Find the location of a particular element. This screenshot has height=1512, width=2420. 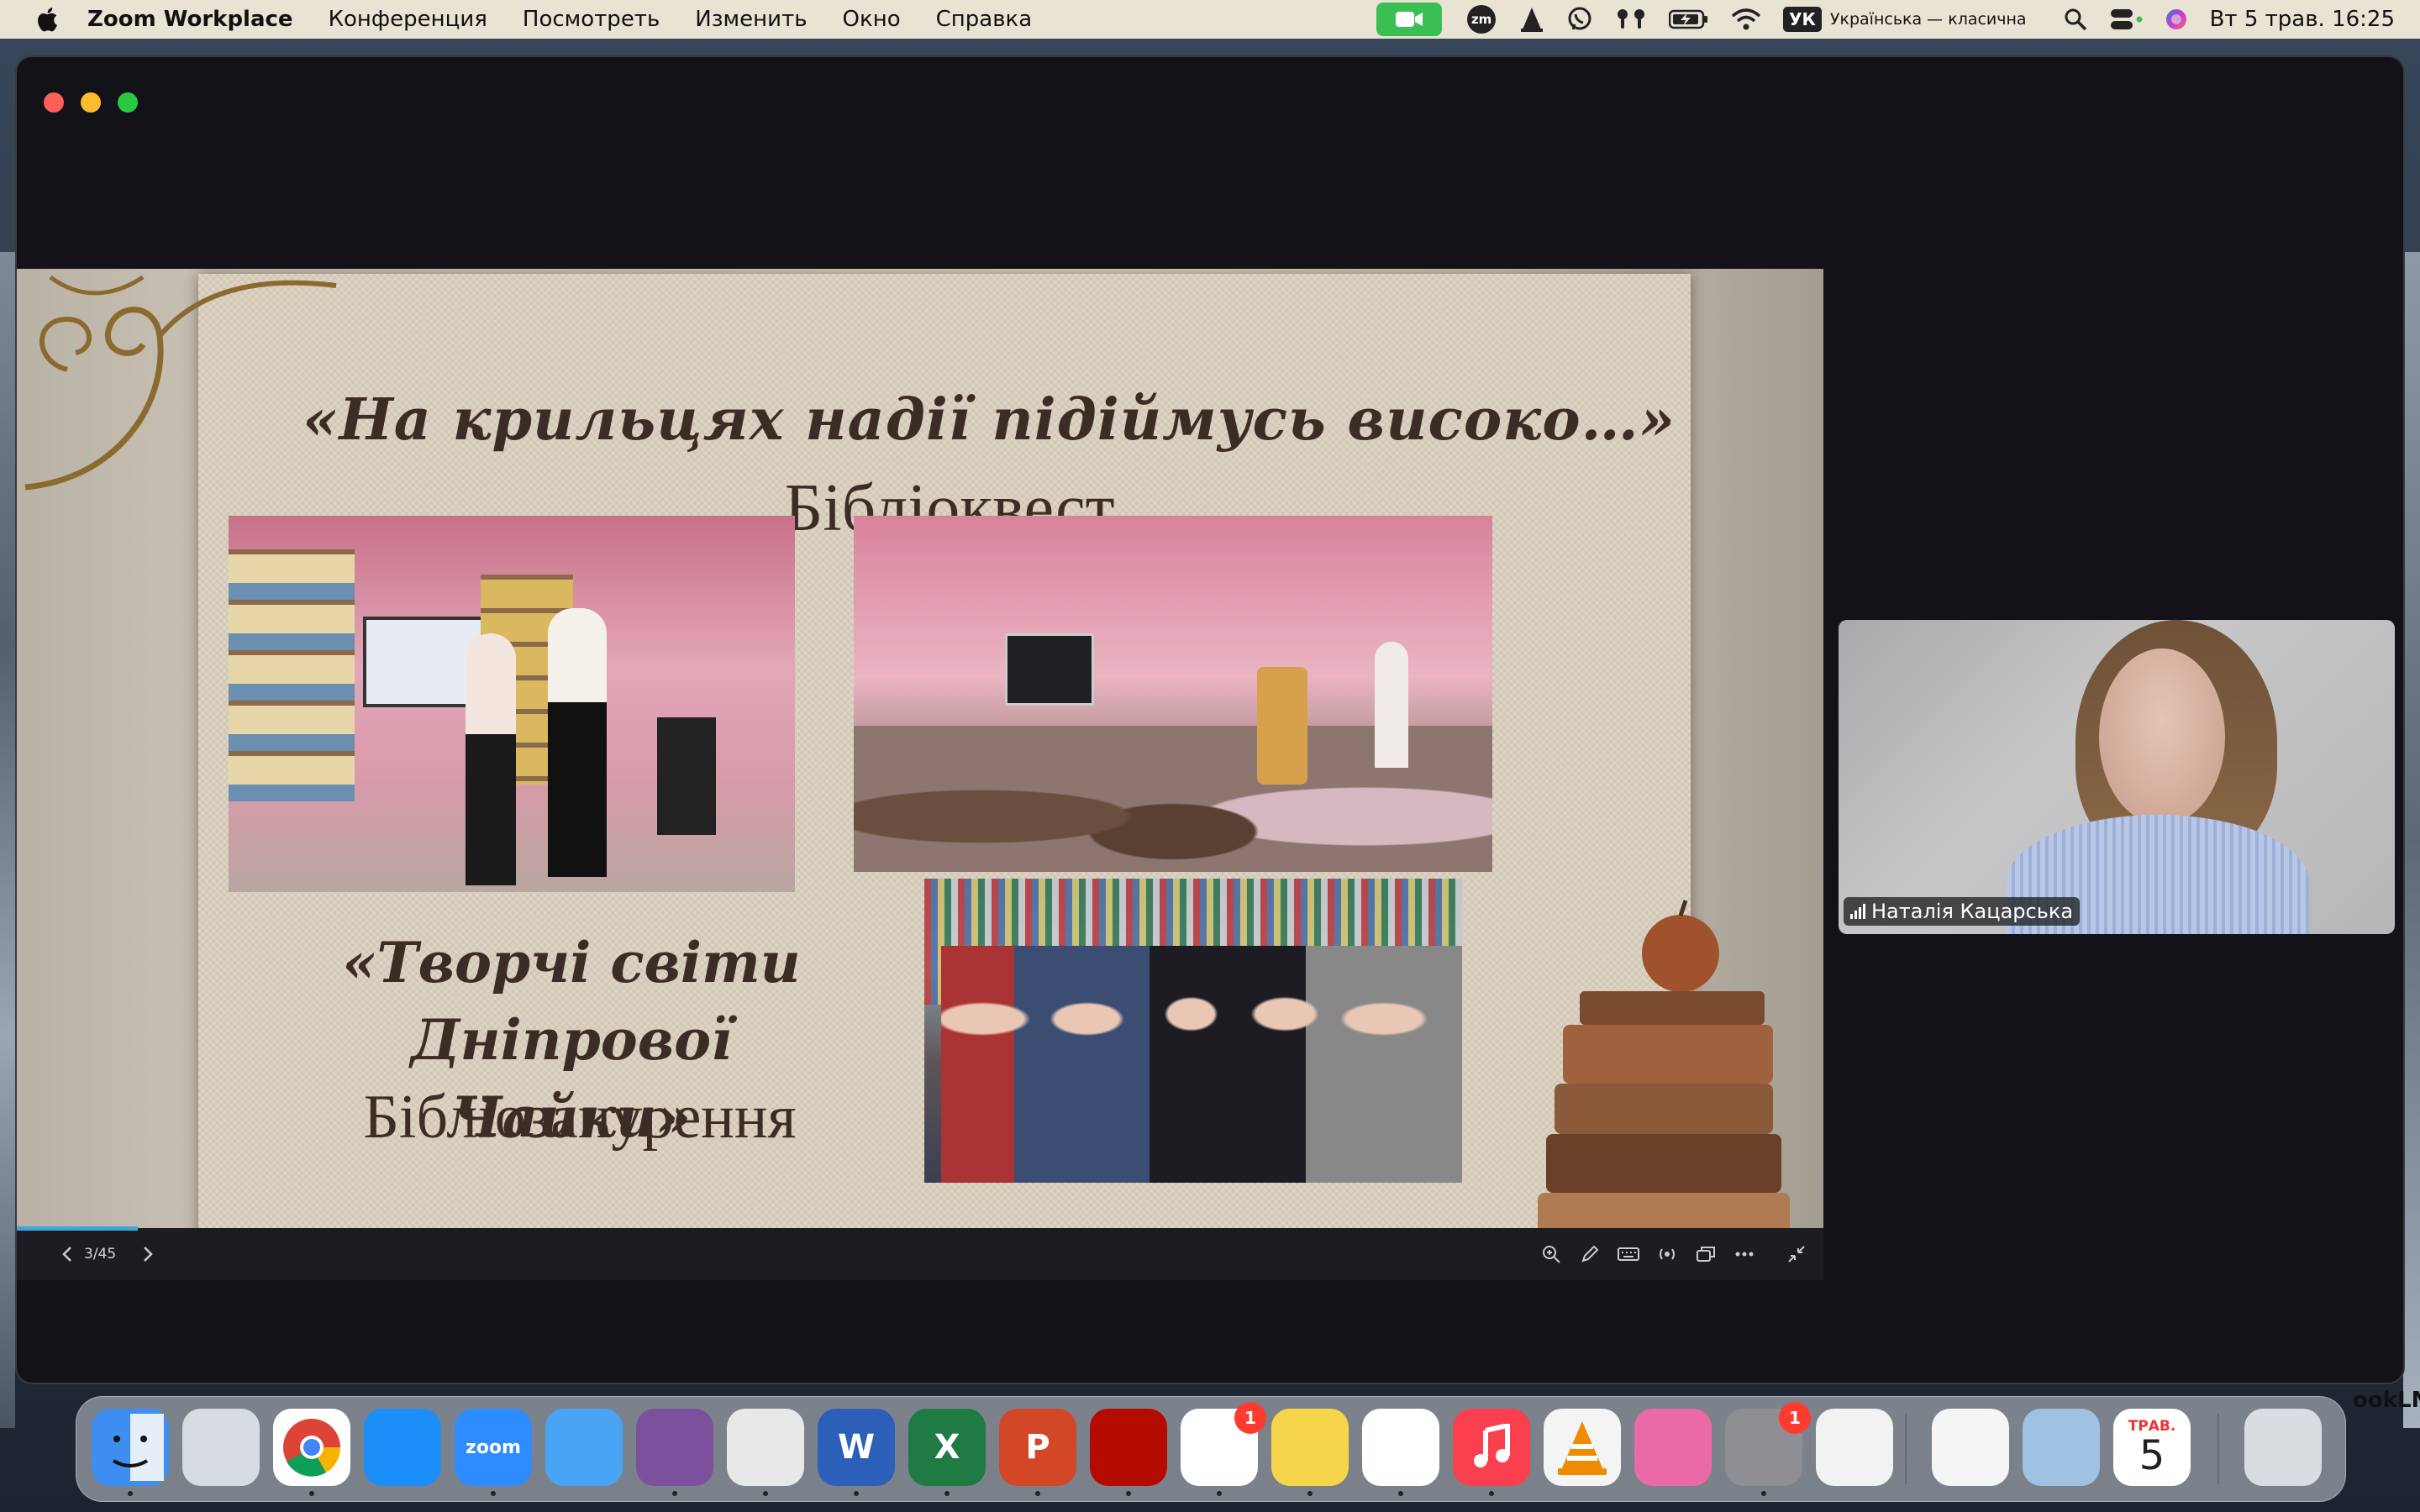

slide-title: «На крильцях надії підіймусь високо…» is located at coordinates (989, 420).